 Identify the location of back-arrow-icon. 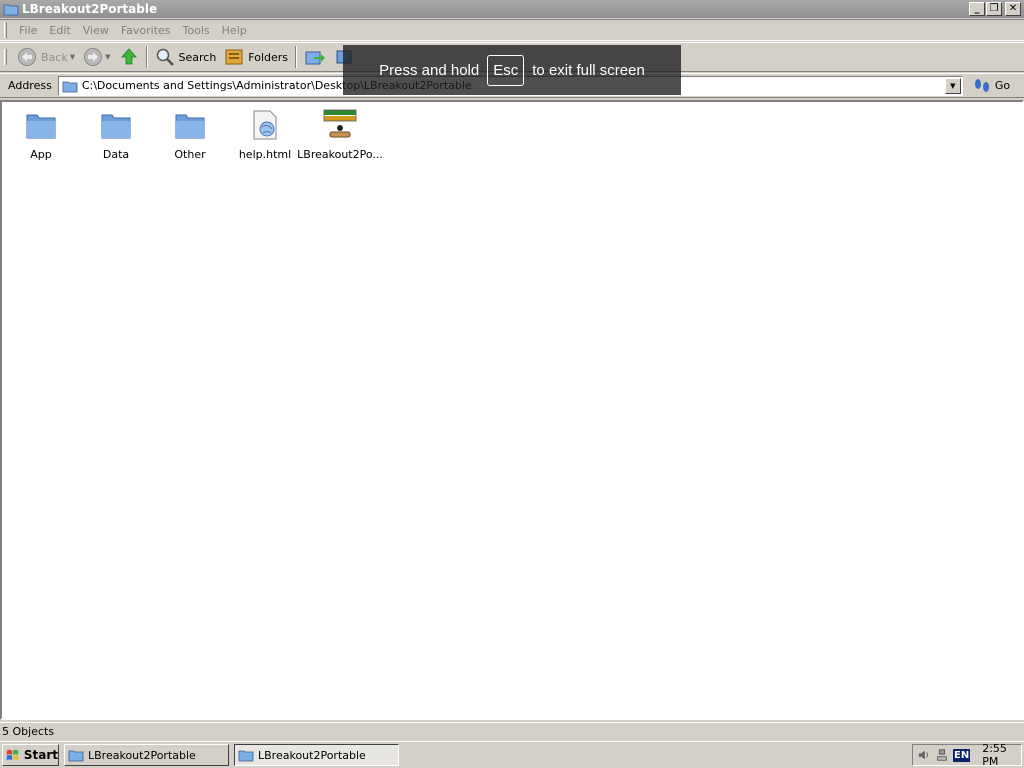
(27, 57).